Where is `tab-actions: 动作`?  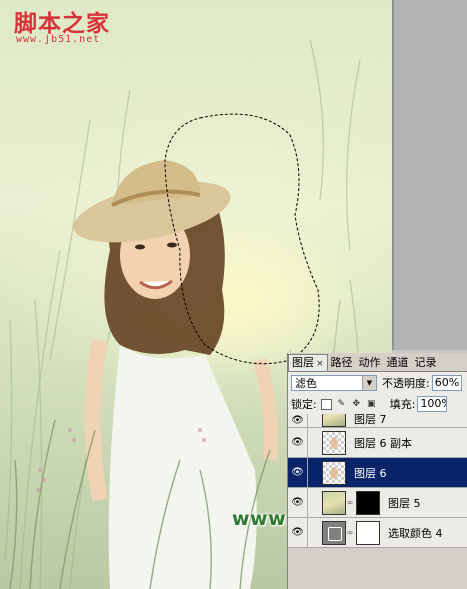
tab-actions: 动作 is located at coordinates (370, 363).